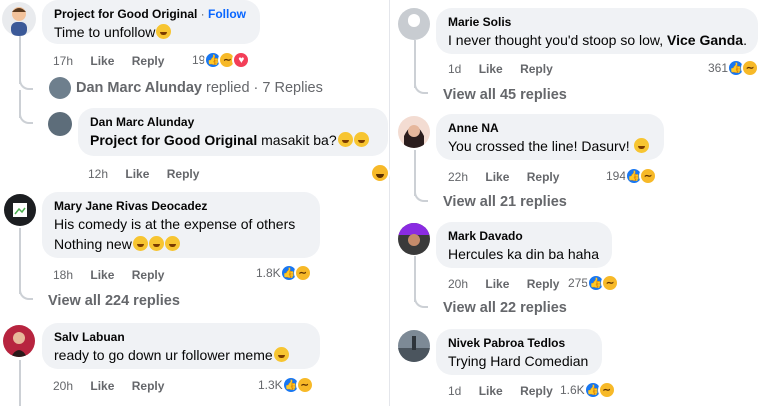 This screenshot has width=778, height=406. I want to click on follow-button: Follow, so click(227, 14).